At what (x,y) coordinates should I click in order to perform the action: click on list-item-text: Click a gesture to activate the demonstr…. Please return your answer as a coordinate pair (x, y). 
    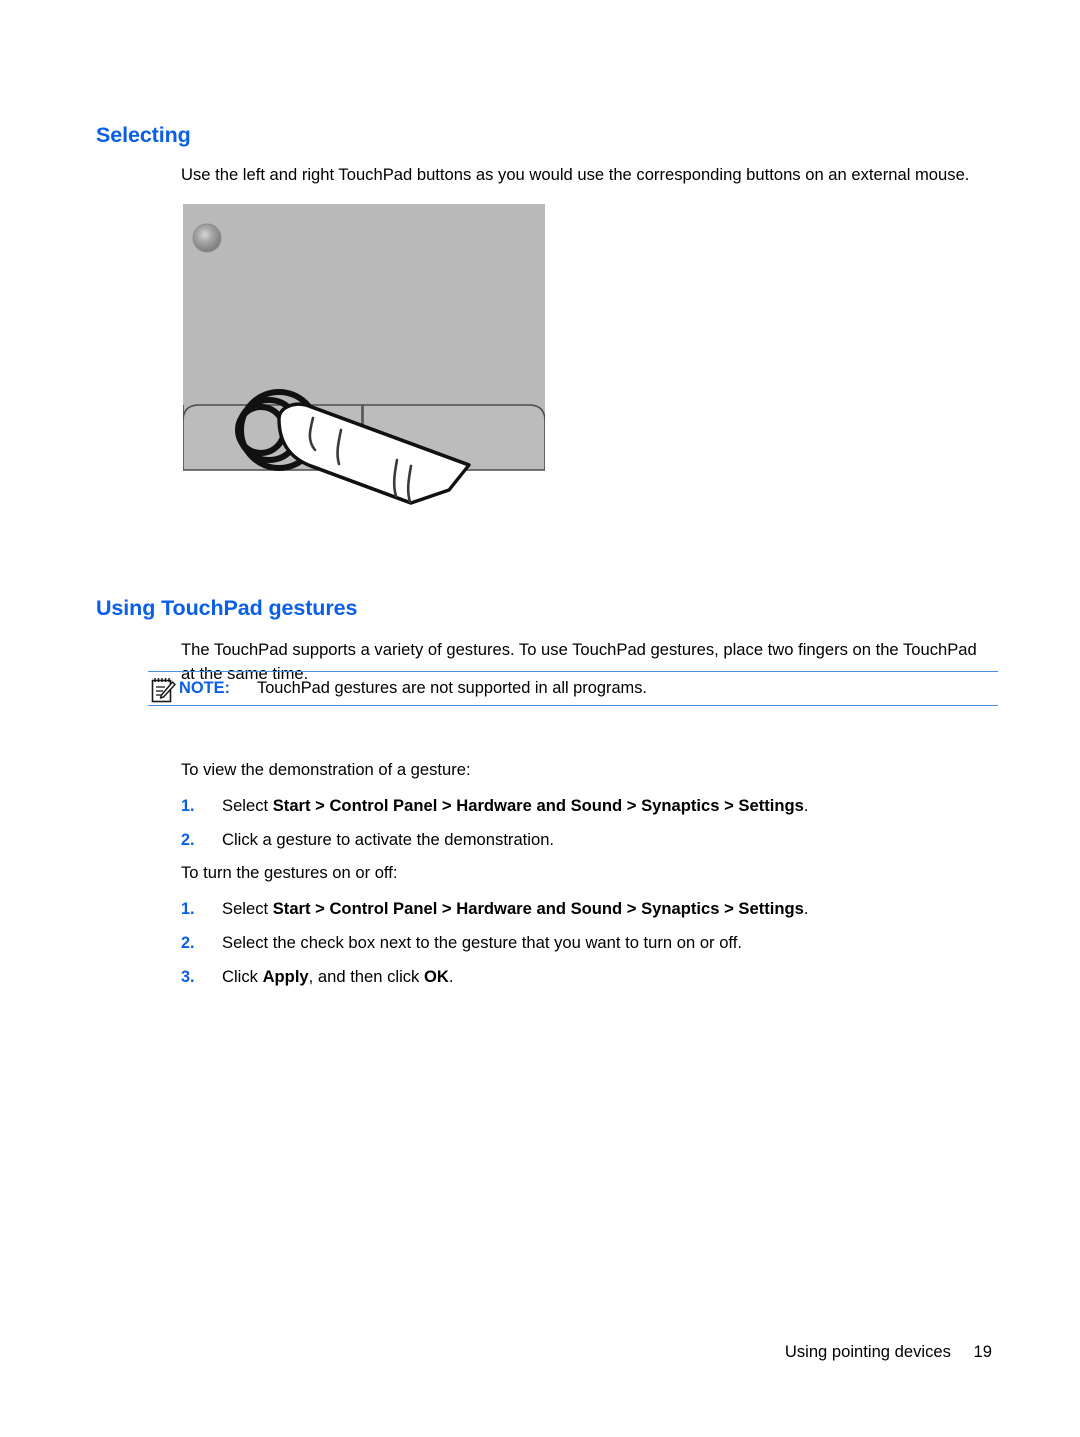
    Looking at the image, I should click on (388, 839).